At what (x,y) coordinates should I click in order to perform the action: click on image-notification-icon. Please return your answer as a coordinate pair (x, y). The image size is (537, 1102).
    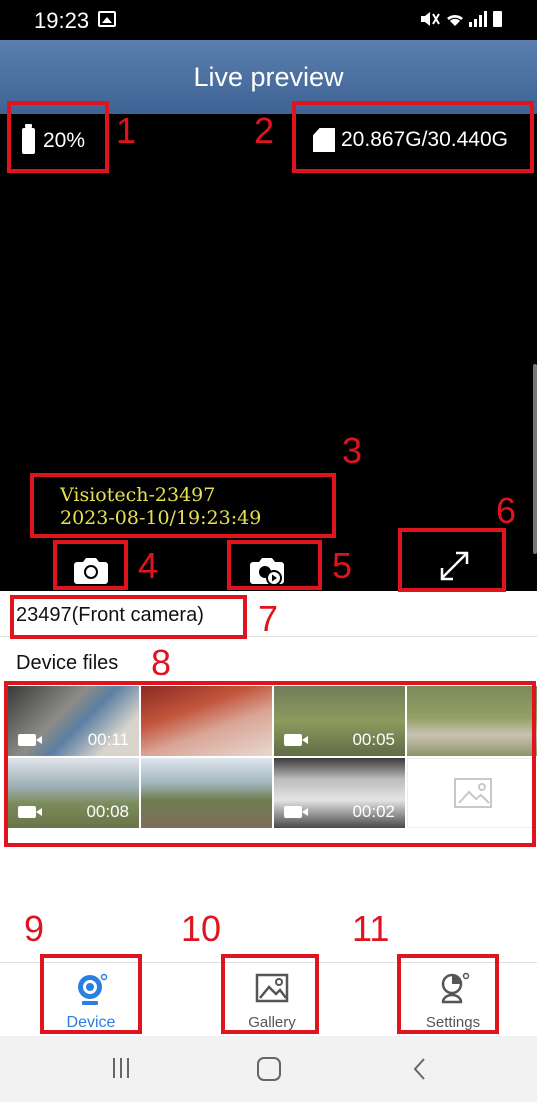
    Looking at the image, I should click on (107, 19).